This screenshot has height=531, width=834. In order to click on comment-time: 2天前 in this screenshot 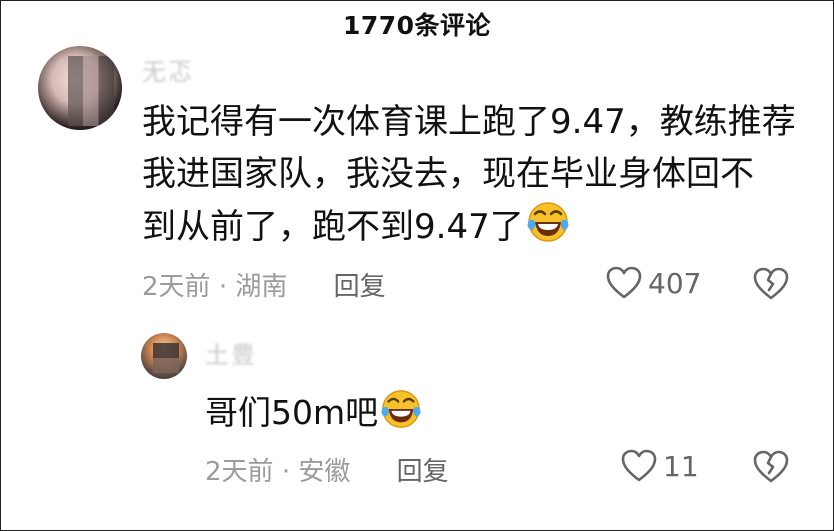, I will do `click(176, 287)`.